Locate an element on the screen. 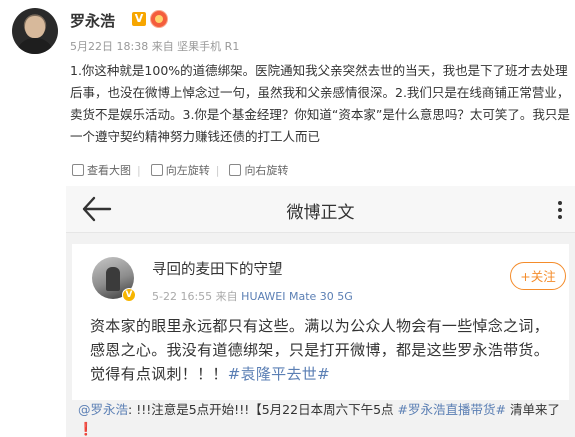 This screenshot has height=437, width=575. rotate-left-button: 向左旋转 | is located at coordinates (185, 170).